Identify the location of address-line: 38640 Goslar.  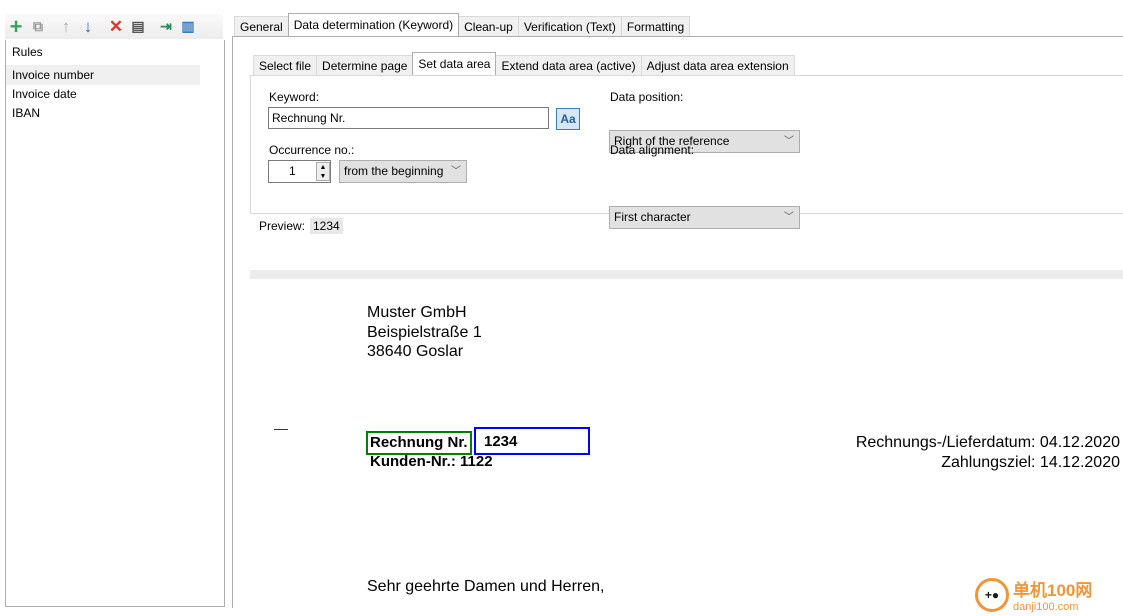
(415, 351).